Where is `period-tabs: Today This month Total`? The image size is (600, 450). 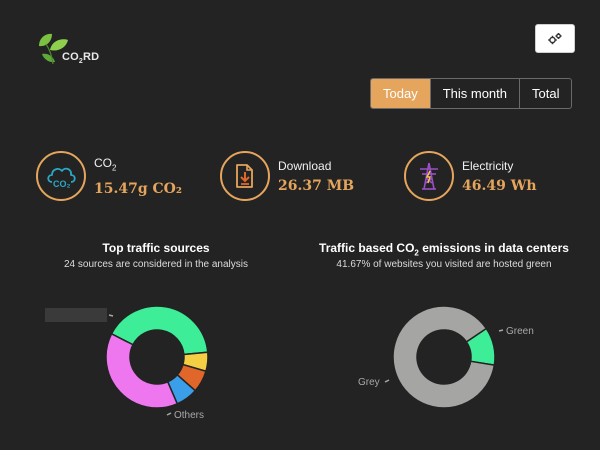 period-tabs: Today This month Total is located at coordinates (471, 93).